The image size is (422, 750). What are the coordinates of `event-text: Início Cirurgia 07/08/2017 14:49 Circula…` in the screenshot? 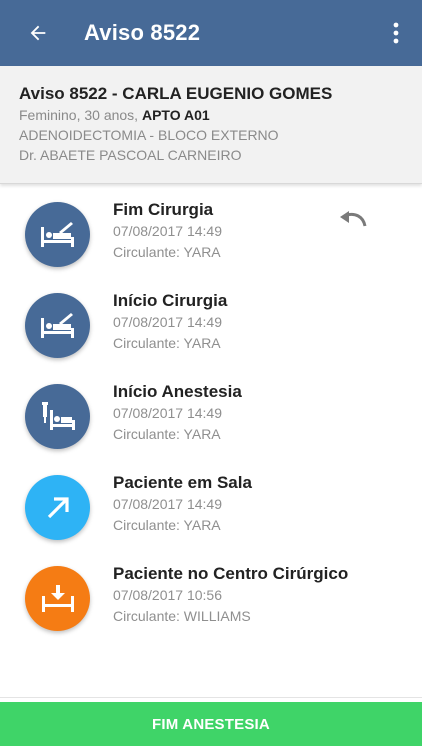 It's located at (170, 322).